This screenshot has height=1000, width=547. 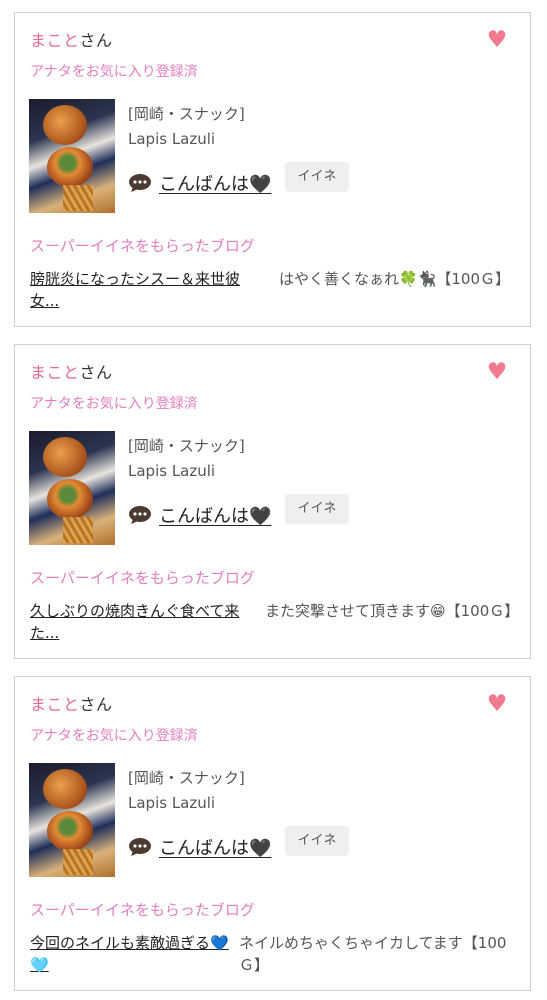 What do you see at coordinates (394, 279) in the screenshot?
I see `blog-comment: はやく善くなぁれ🍀🐈‍⬛【100Ｇ】` at bounding box center [394, 279].